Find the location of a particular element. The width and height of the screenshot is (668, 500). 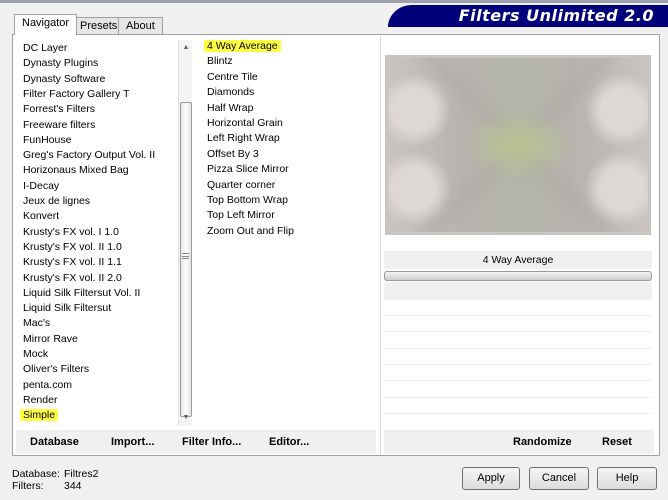

filter-item: Top Left Mirror is located at coordinates (241, 215).